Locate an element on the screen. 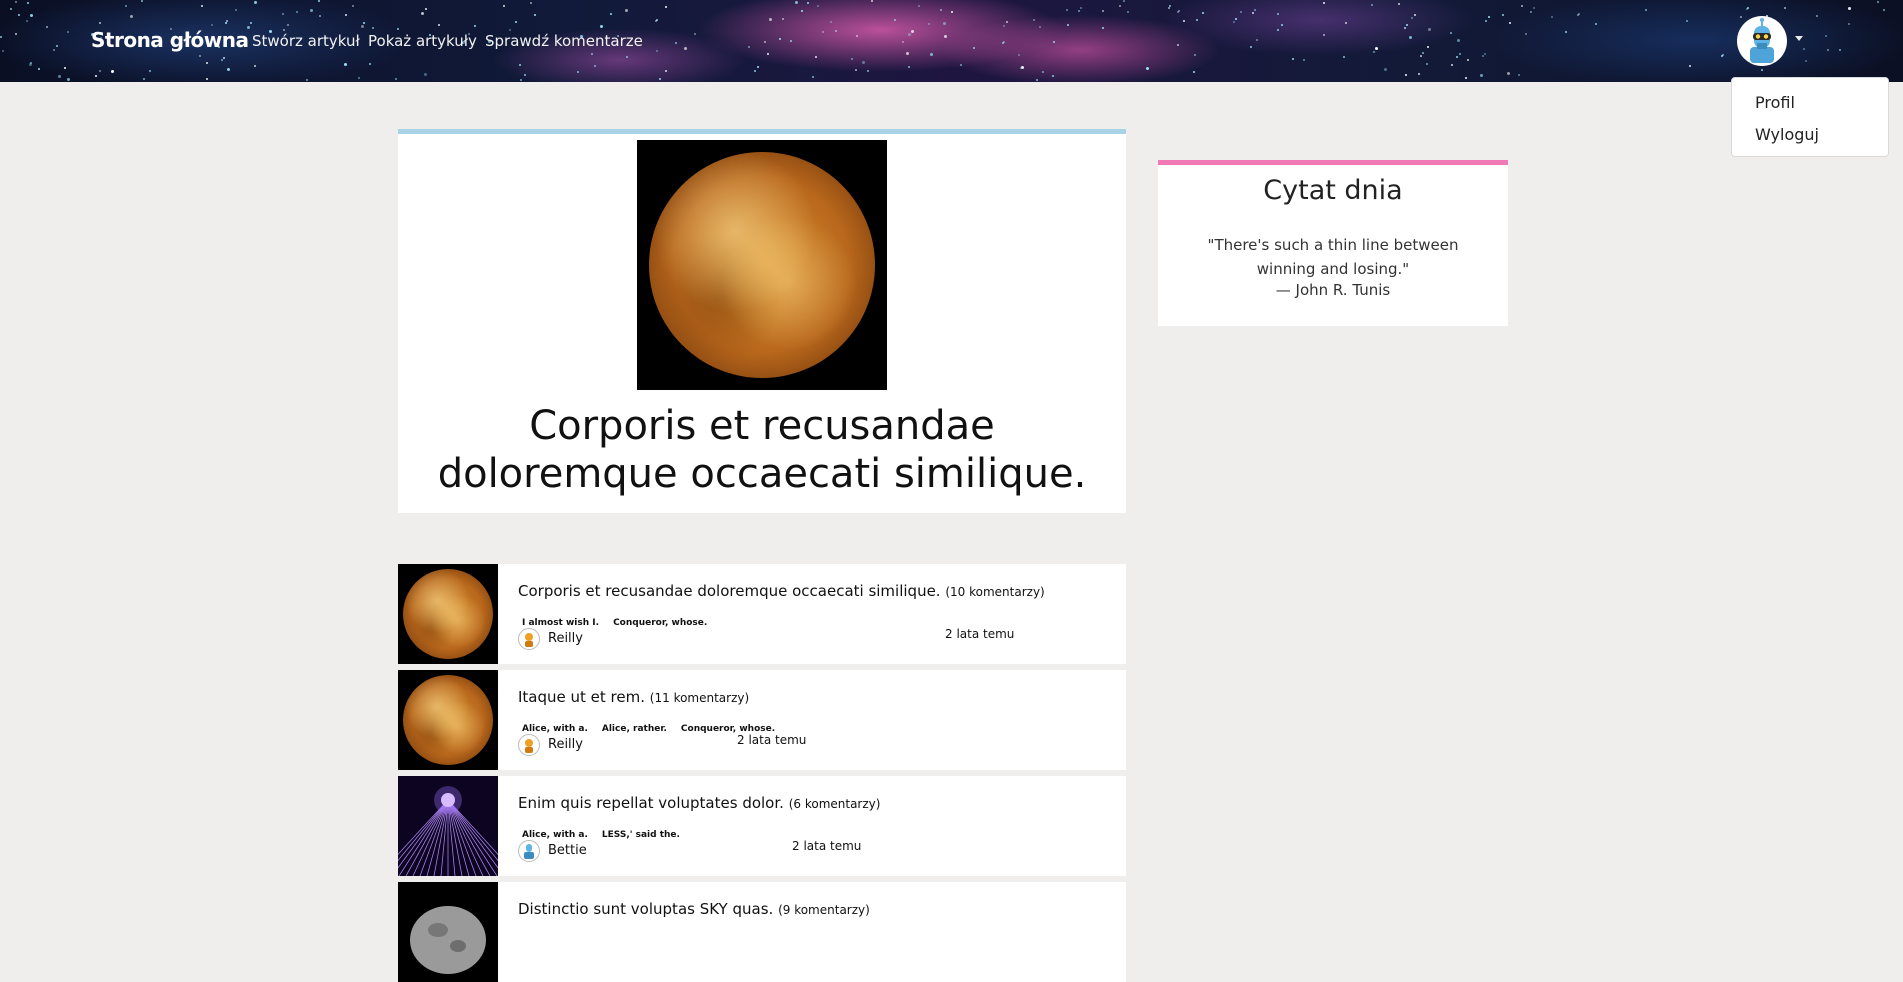  article-title: Distinctio sunt voluptas SKY quas. is located at coordinates (645, 909).